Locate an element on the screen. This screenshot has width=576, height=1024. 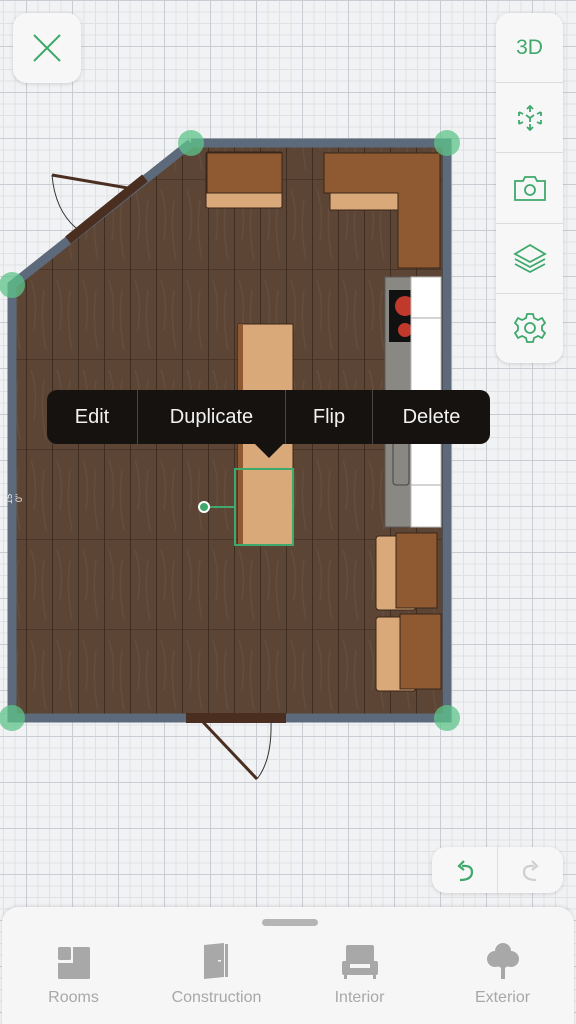
layers-button is located at coordinates (529, 259).